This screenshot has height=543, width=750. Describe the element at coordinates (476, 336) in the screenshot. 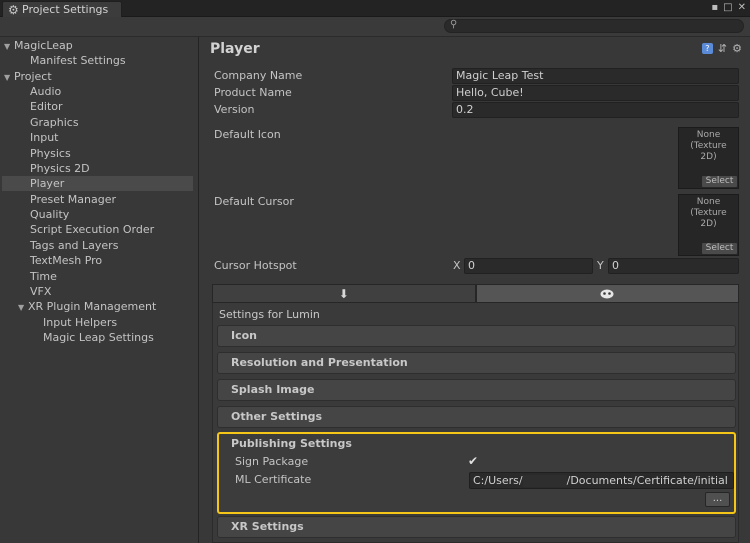

I see `section-icon: Icon` at that location.